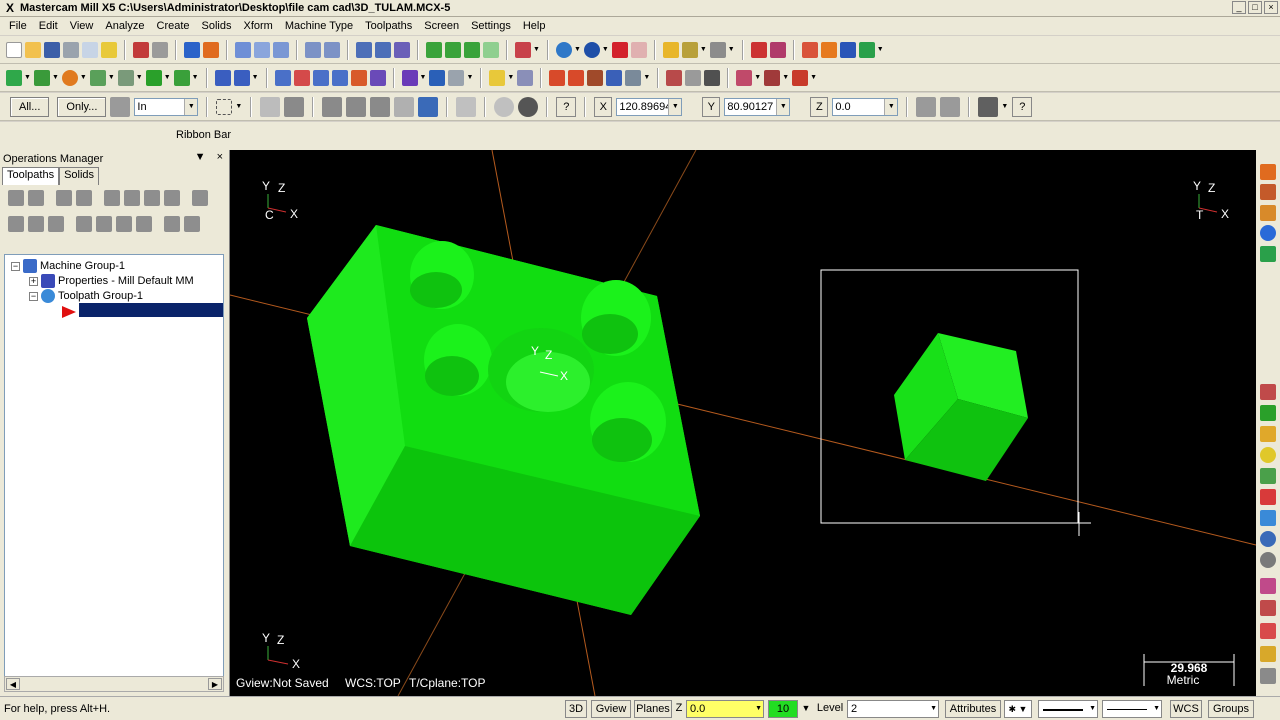  I want to click on selection-mask-icon, so click(120, 106).